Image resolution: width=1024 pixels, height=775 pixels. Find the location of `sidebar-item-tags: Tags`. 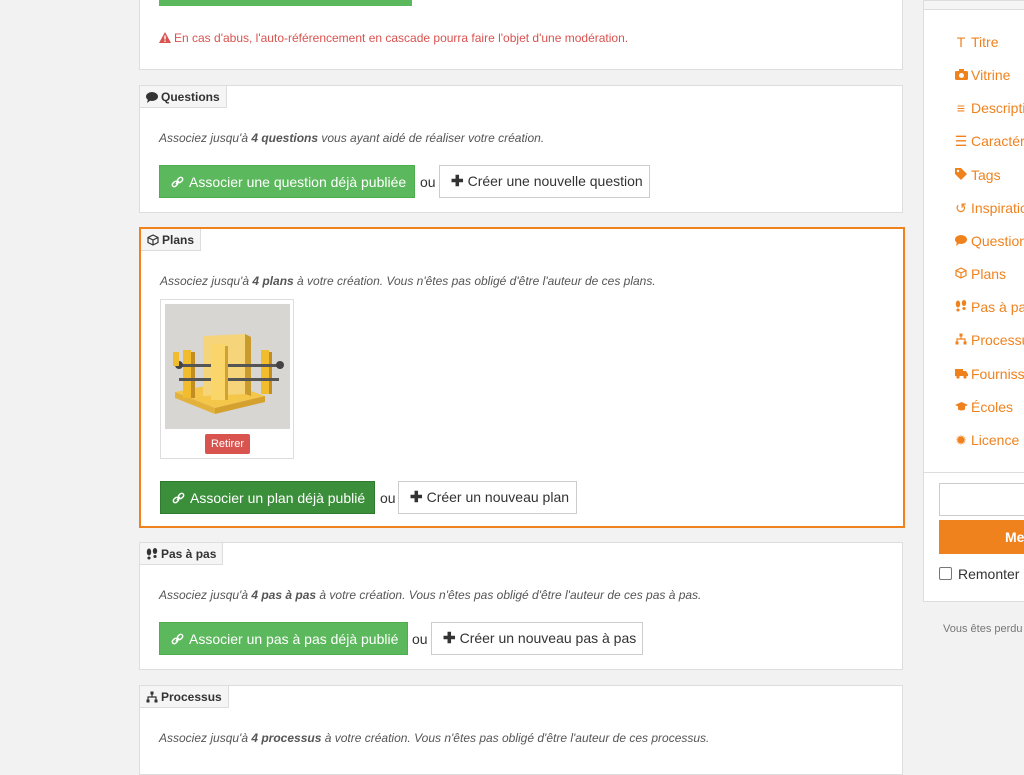

sidebar-item-tags: Tags is located at coordinates (977, 175).